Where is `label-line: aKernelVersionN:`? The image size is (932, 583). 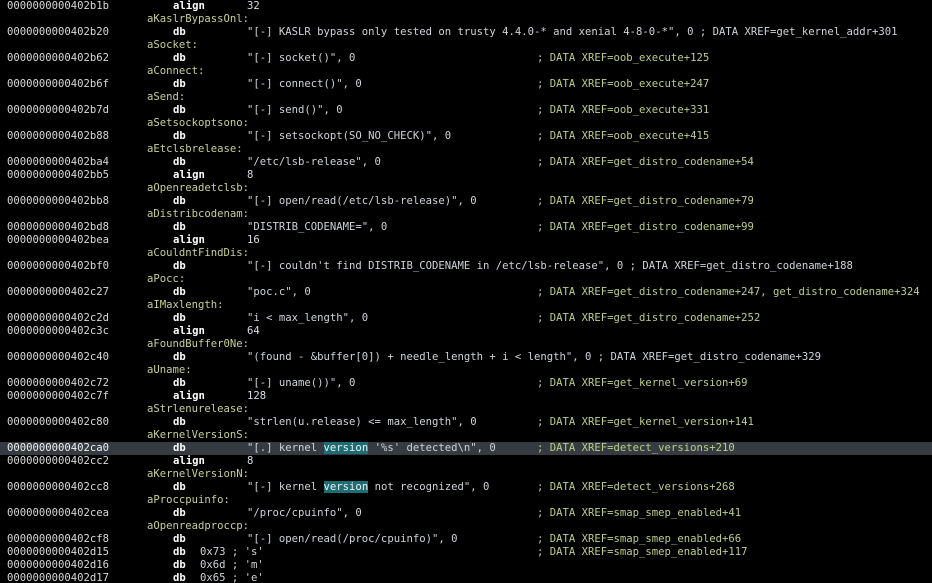
label-line: aKernelVersionN: is located at coordinates (466, 474).